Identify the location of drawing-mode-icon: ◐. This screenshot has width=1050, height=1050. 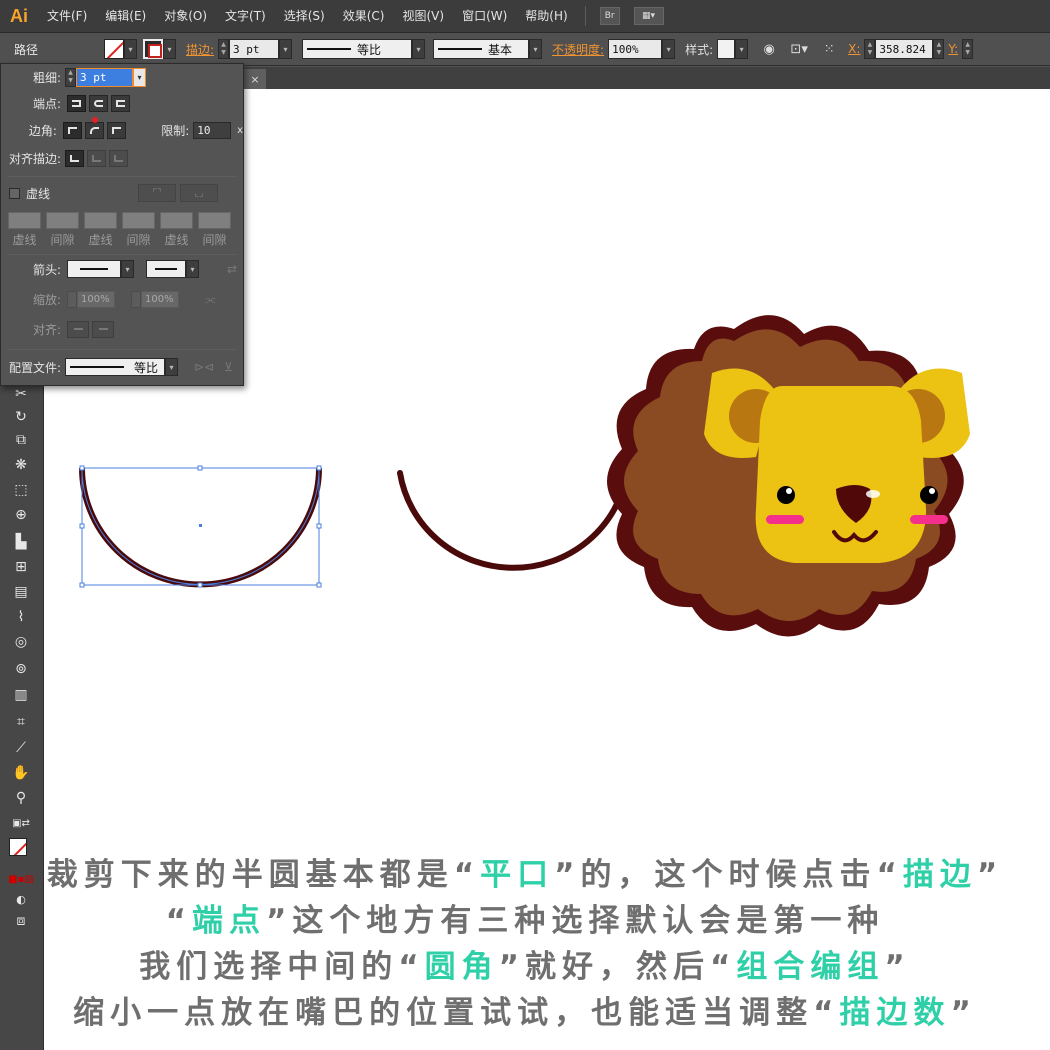
(21, 899).